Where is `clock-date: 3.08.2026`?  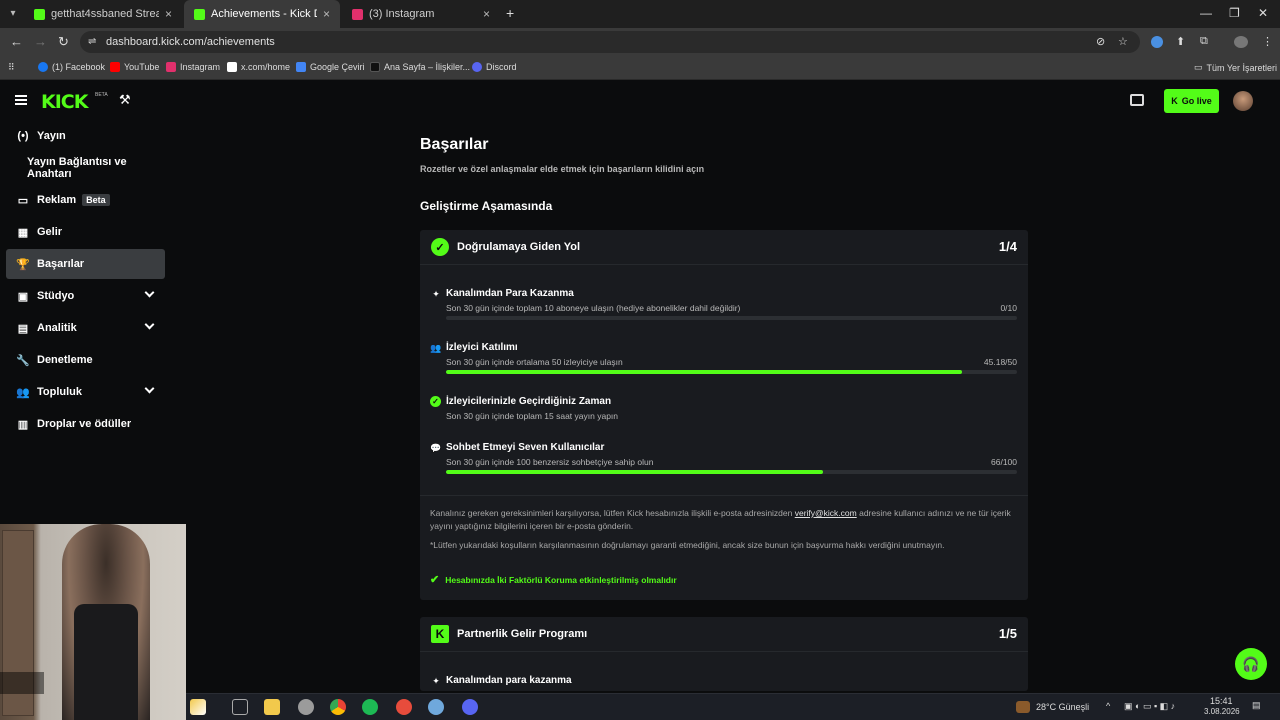
clock-date: 3.08.2026 is located at coordinates (1222, 711).